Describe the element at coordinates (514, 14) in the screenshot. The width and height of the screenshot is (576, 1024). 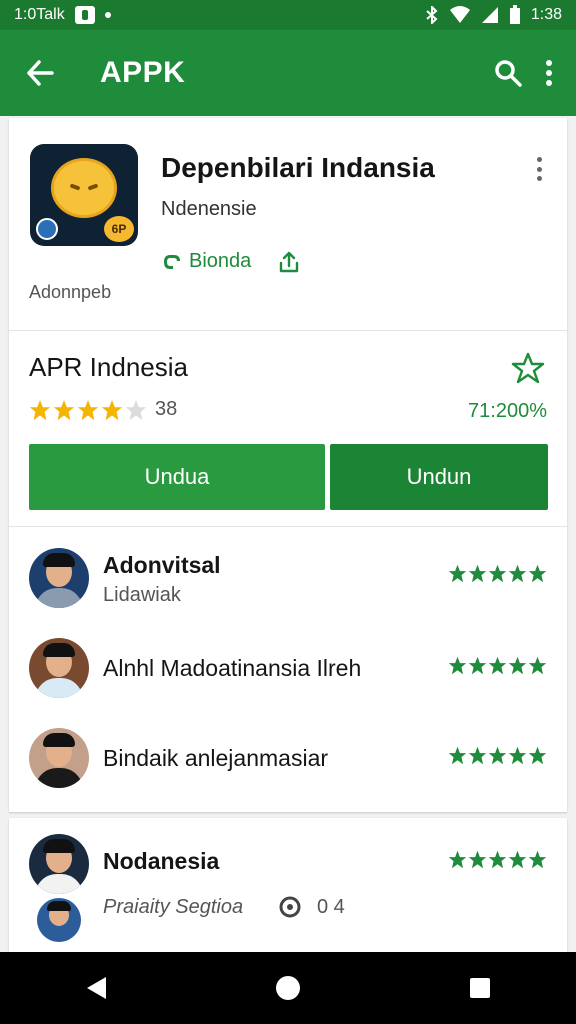
I see `battery-icon` at that location.